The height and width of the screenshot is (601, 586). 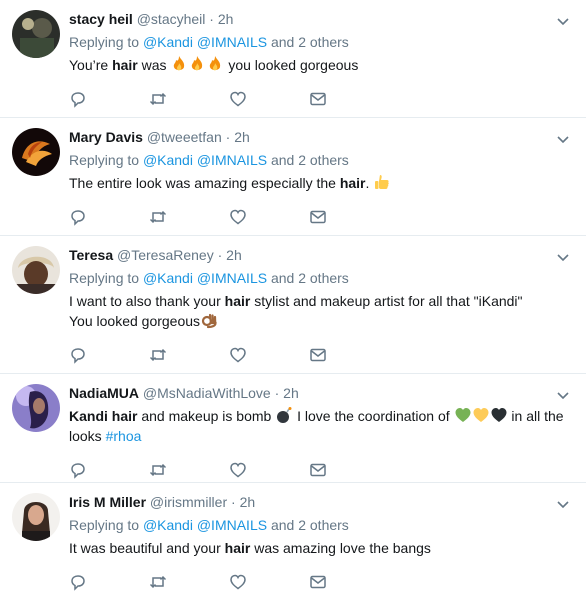 I want to click on display-name: stacy heil, so click(x=101, y=19).